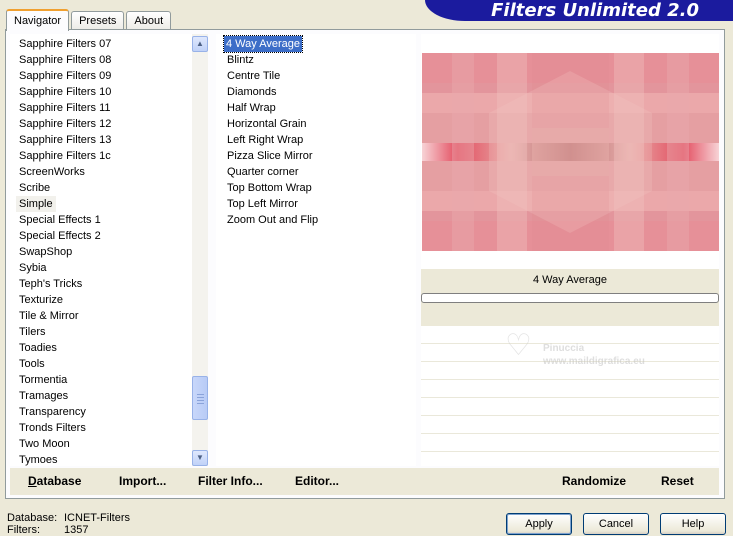 The width and height of the screenshot is (733, 536). Describe the element at coordinates (595, 351) in the screenshot. I see `watermark: ♡ Pinuccia www.maildigrafica.eu` at that location.